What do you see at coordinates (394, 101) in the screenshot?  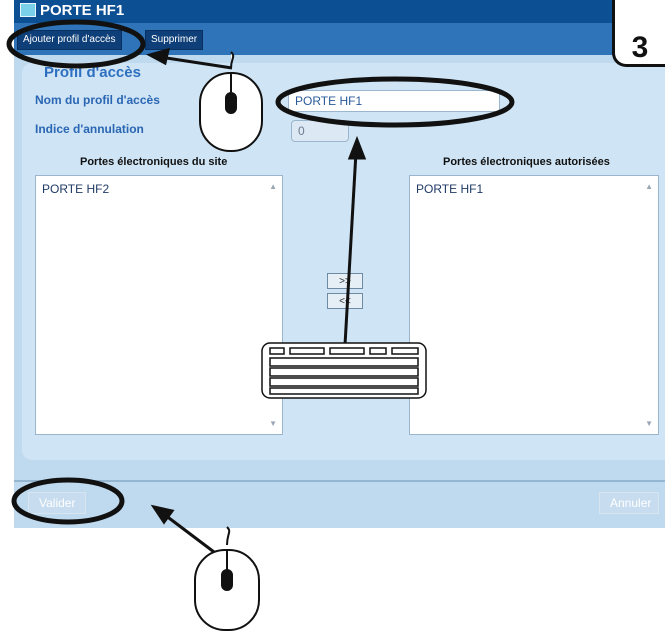 I see `profile-name-input: PORTE HF1` at bounding box center [394, 101].